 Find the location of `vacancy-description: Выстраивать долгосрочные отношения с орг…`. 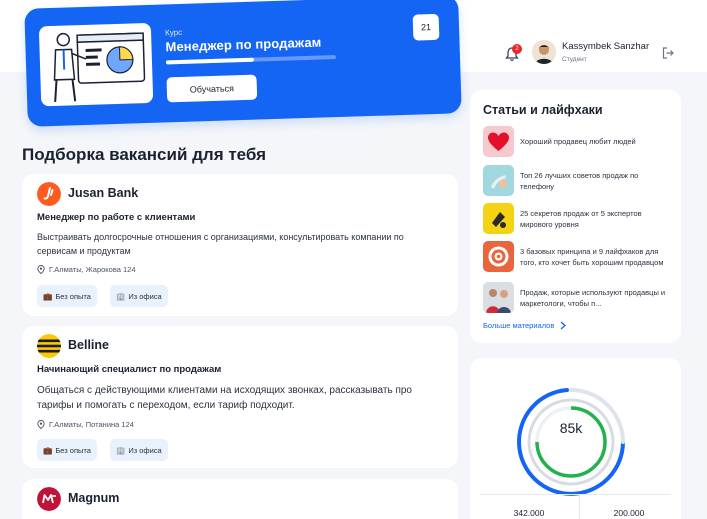

vacancy-description: Выстраивать долгосрочные отношения с орг… is located at coordinates (220, 244).